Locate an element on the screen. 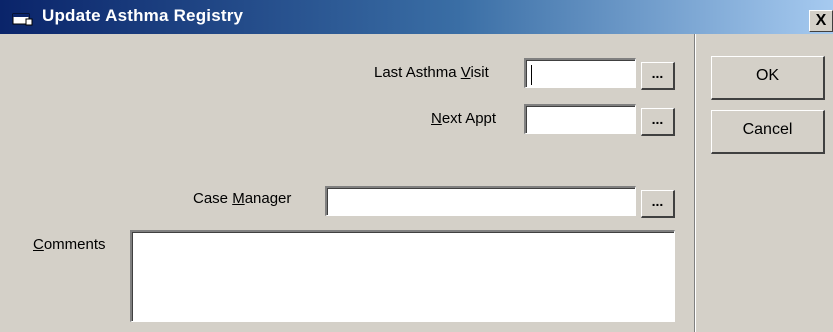 The height and width of the screenshot is (332, 833). title-bar: Update Asthma Registry X is located at coordinates (416, 17).